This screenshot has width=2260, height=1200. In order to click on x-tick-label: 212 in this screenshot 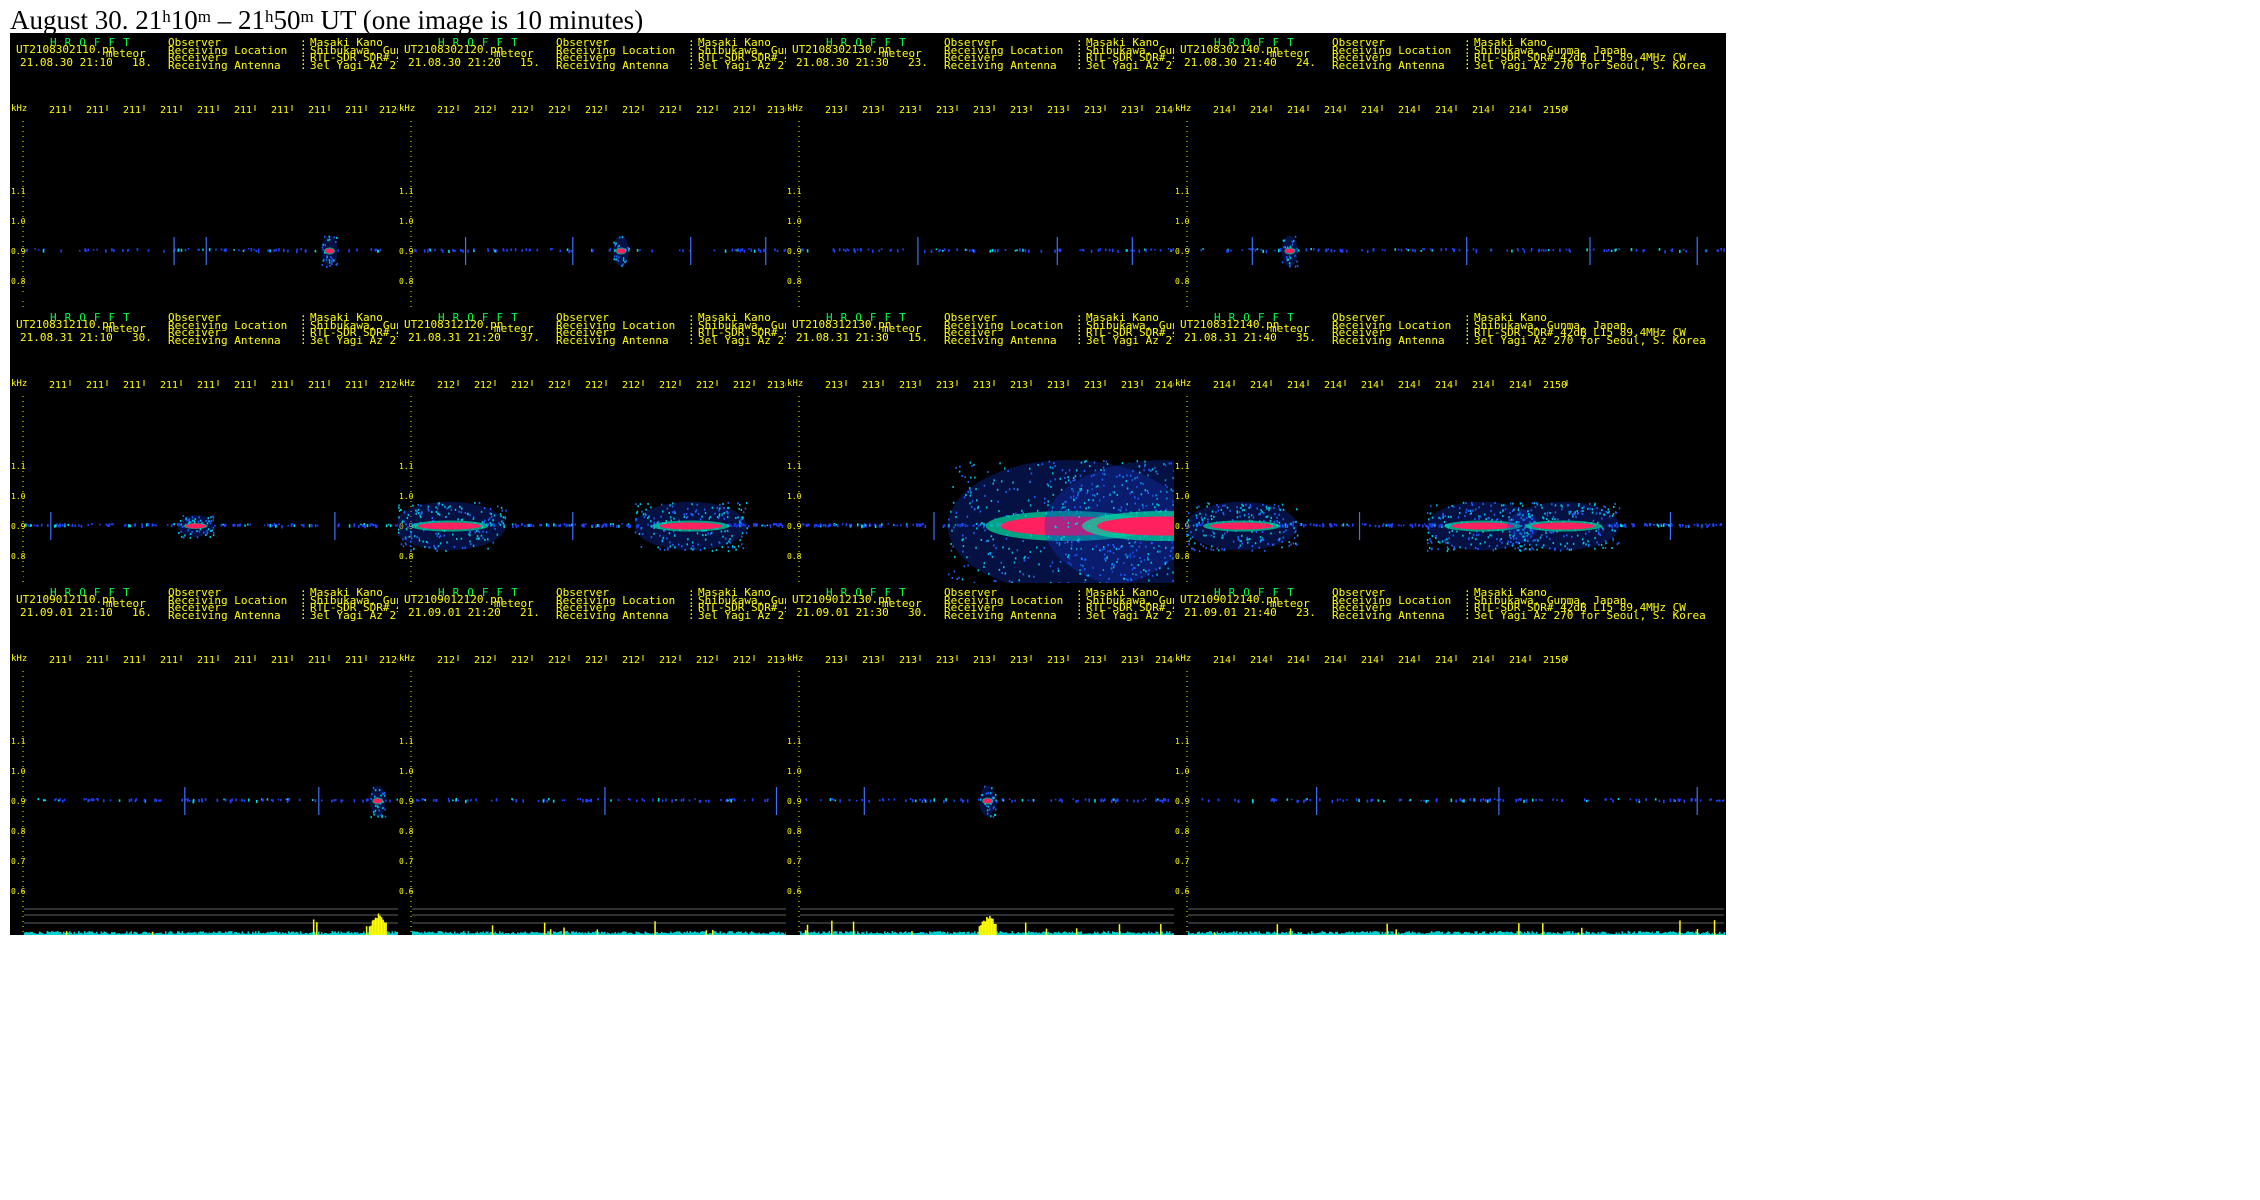, I will do `click(483, 110)`.